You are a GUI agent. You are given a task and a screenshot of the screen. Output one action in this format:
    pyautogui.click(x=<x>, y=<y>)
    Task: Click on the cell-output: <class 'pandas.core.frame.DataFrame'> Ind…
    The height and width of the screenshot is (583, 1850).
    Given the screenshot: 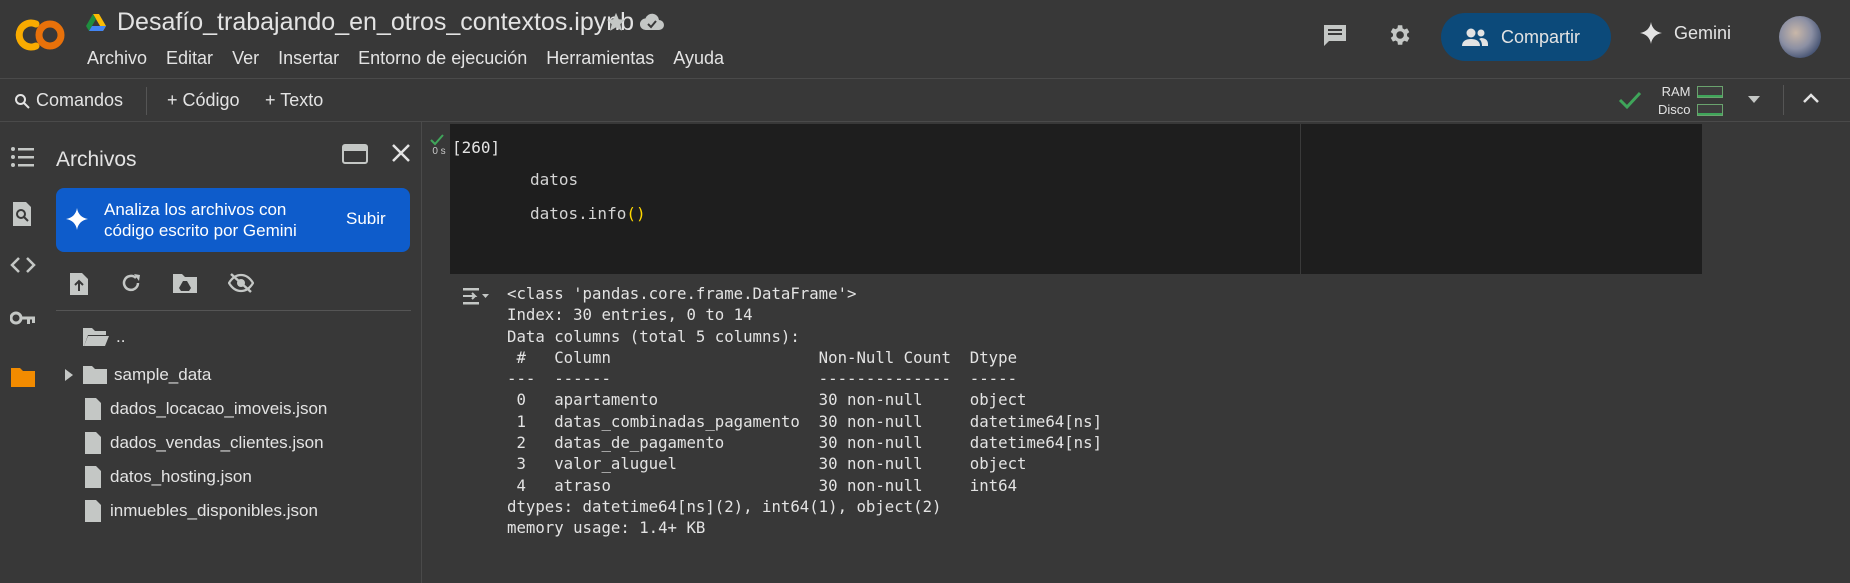 What is the action you would take?
    pyautogui.click(x=804, y=411)
    